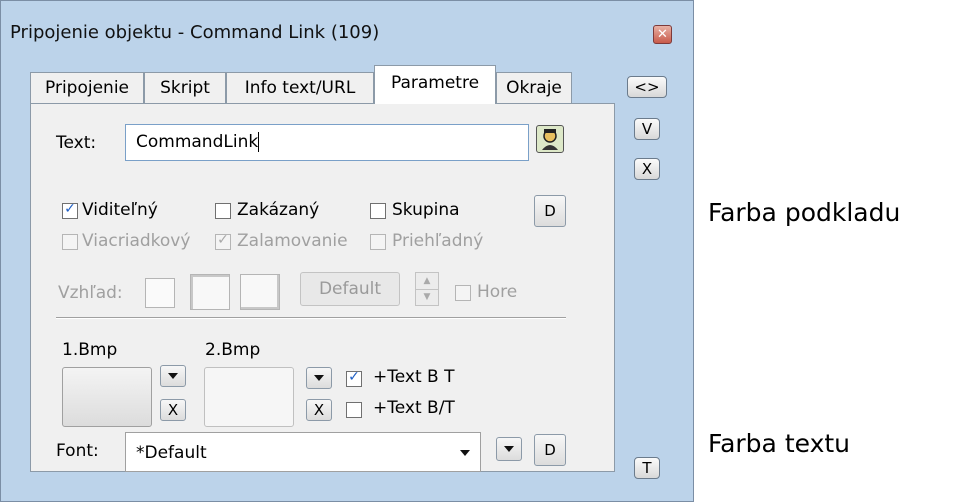  What do you see at coordinates (90, 293) in the screenshot?
I see `appearance-label: Vzhľad:` at bounding box center [90, 293].